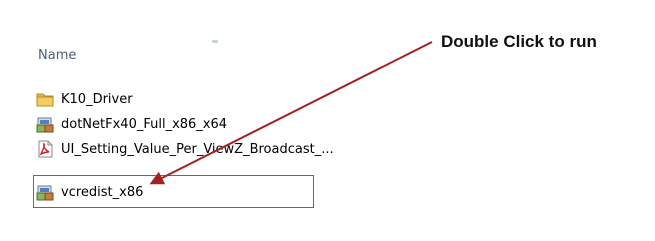 The width and height of the screenshot is (655, 241). What do you see at coordinates (519, 41) in the screenshot?
I see `double-click-annotation: Double Click to run` at bounding box center [519, 41].